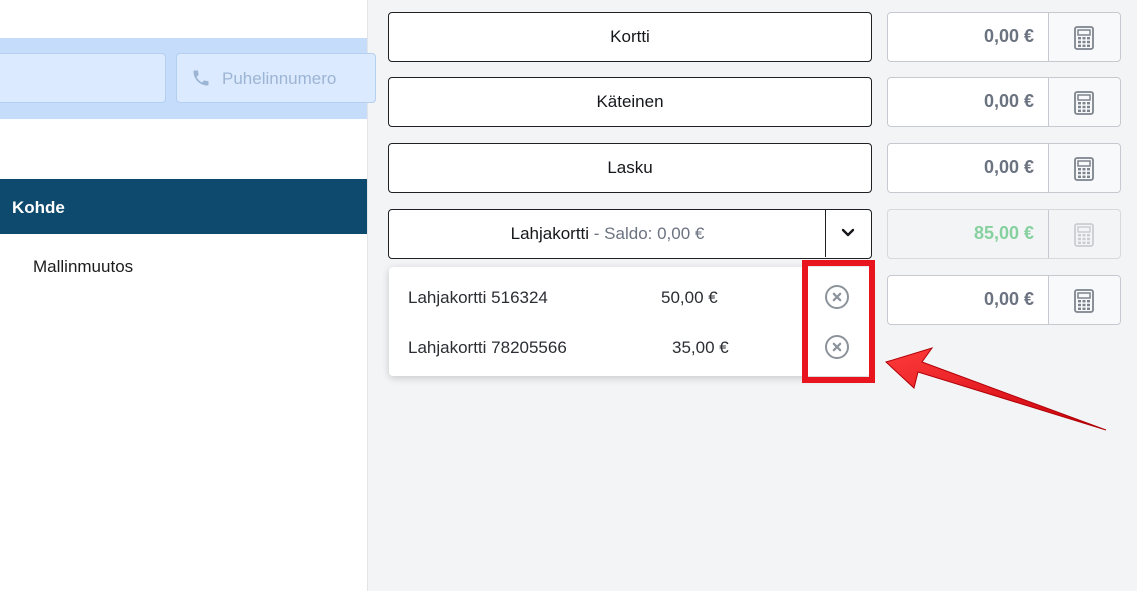 The width and height of the screenshot is (1137, 591). I want to click on contact-fields-band: Puhelinnumero, so click(188, 78).